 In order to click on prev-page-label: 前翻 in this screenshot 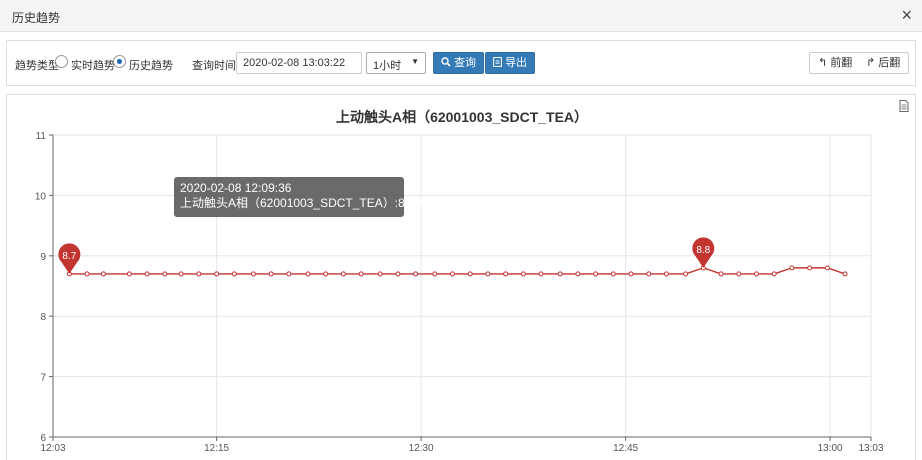, I will do `click(841, 63)`.